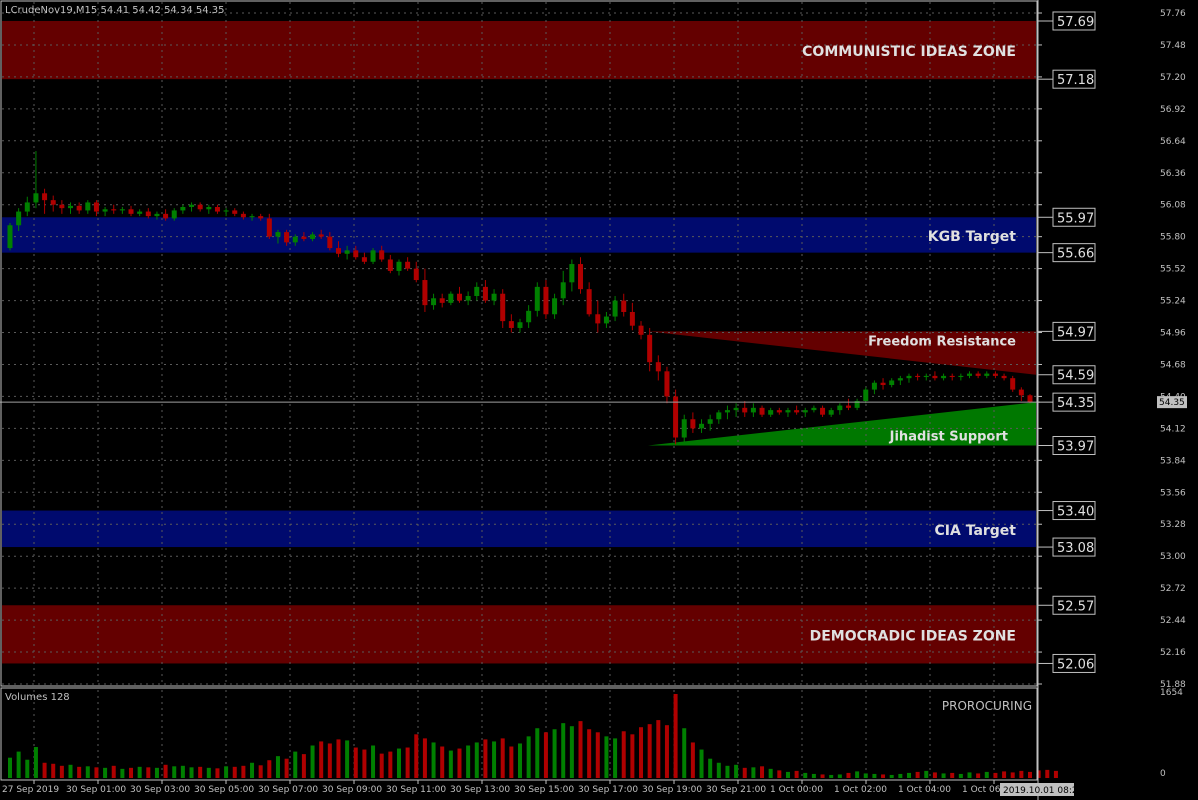  I want to click on time-tick-label: 1 Oct 00:00, so click(796, 790).